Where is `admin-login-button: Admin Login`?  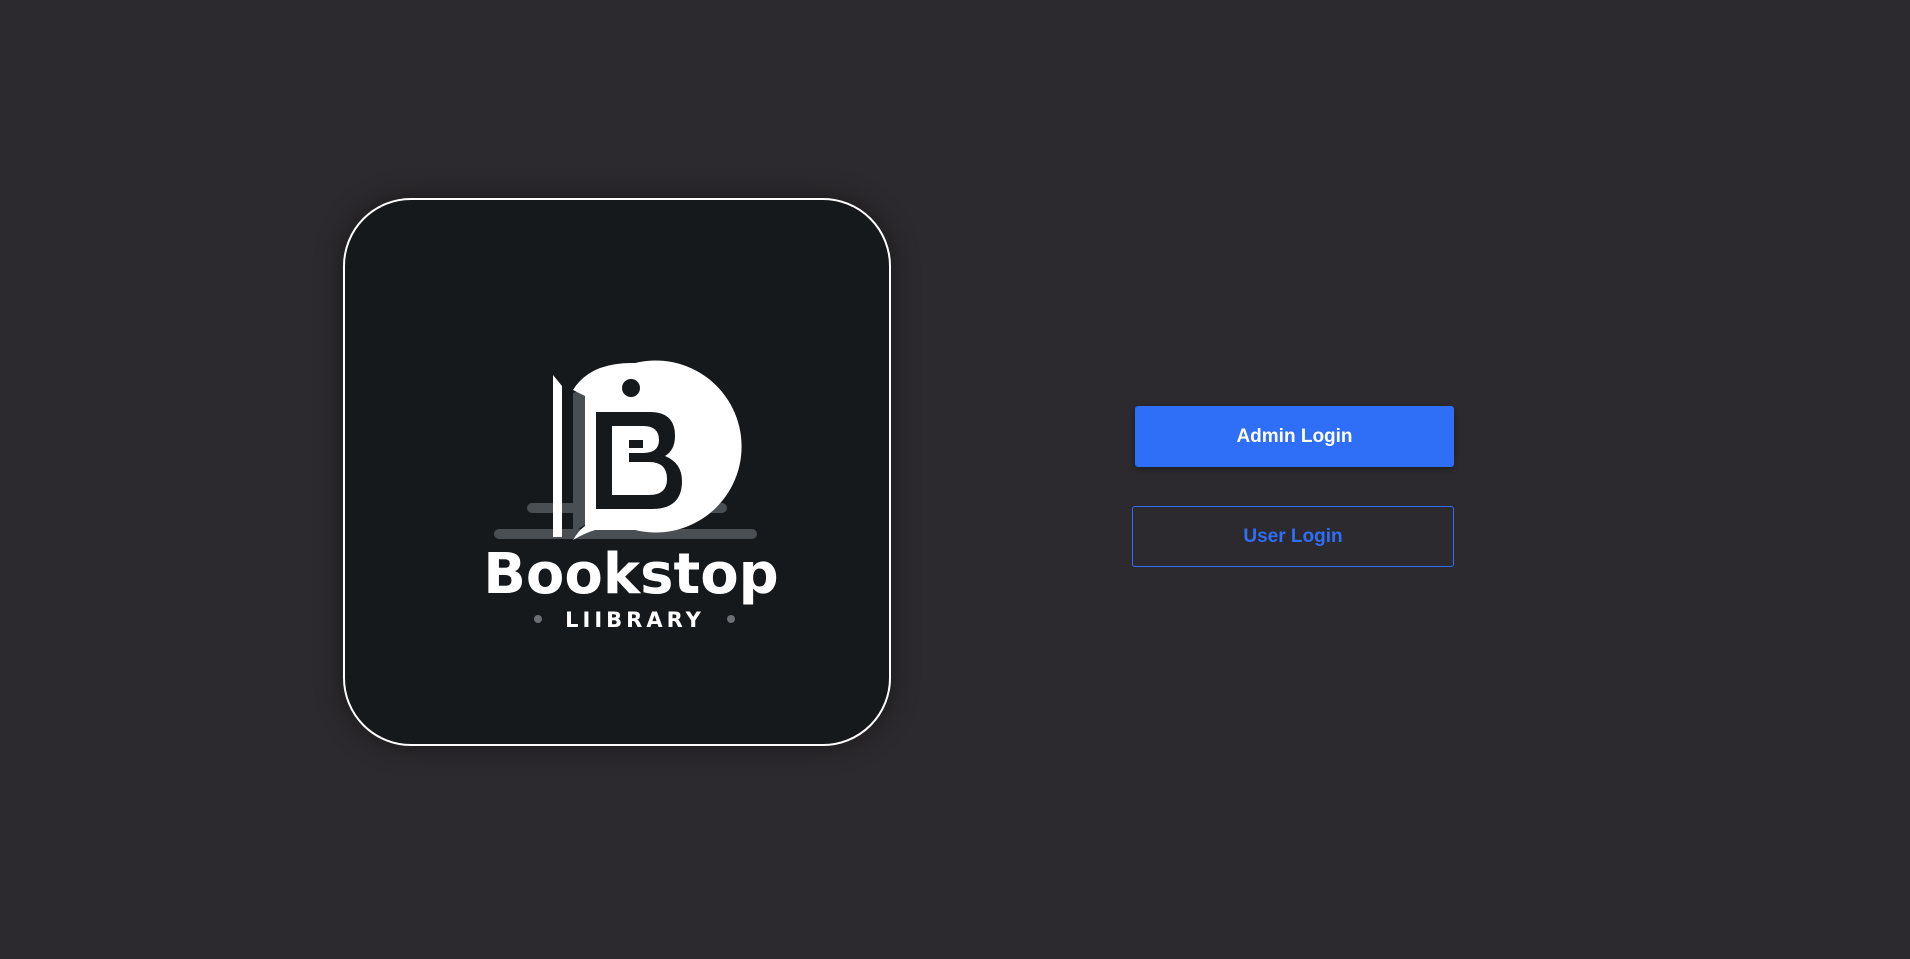 admin-login-button: Admin Login is located at coordinates (1294, 436).